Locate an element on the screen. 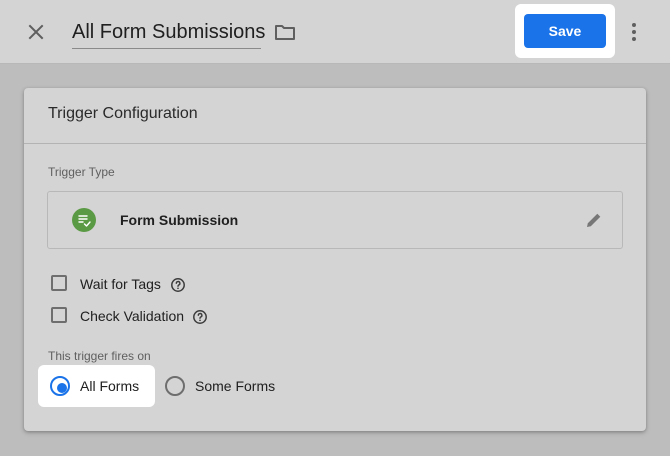 The image size is (670, 456). trigger-name-field: All Form Submissions is located at coordinates (168, 33).